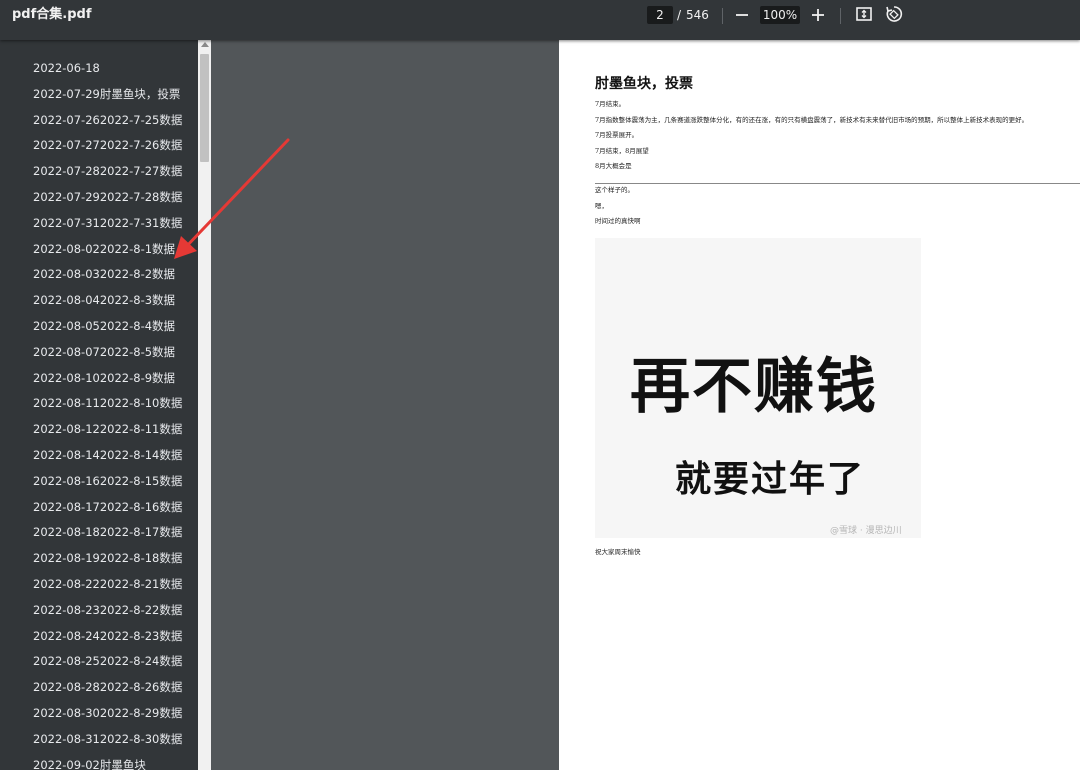  Describe the element at coordinates (107, 197) in the screenshot. I see `outline-item: 2022-07-292022-7-28数据` at that location.